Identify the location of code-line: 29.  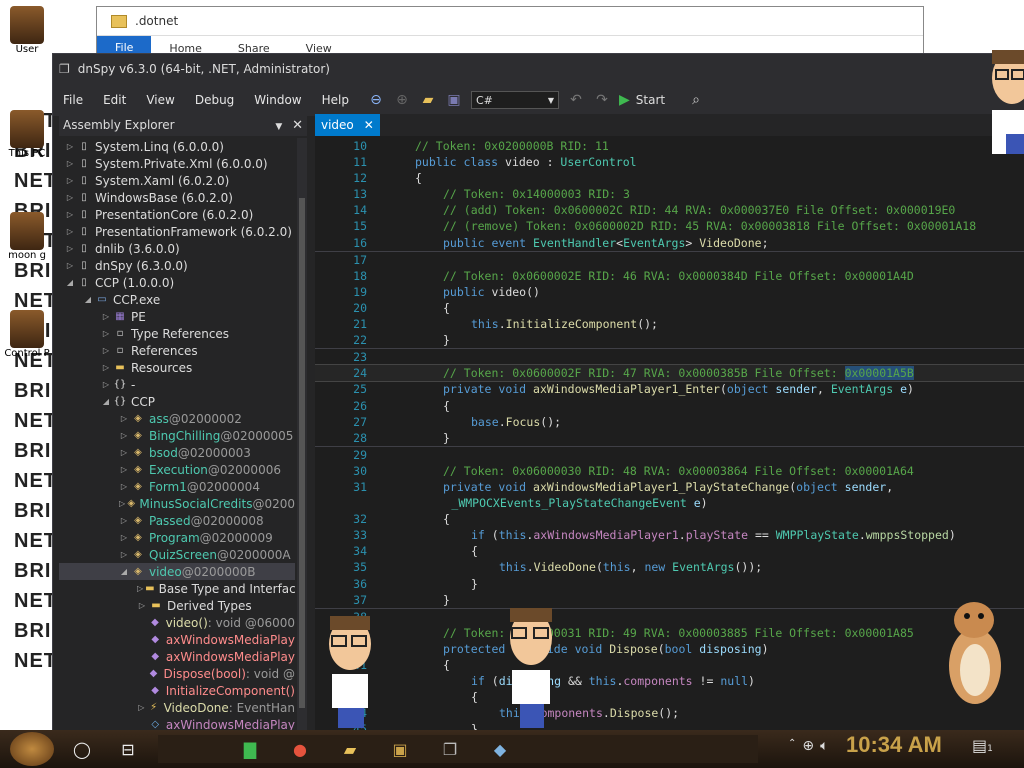
(669, 455).